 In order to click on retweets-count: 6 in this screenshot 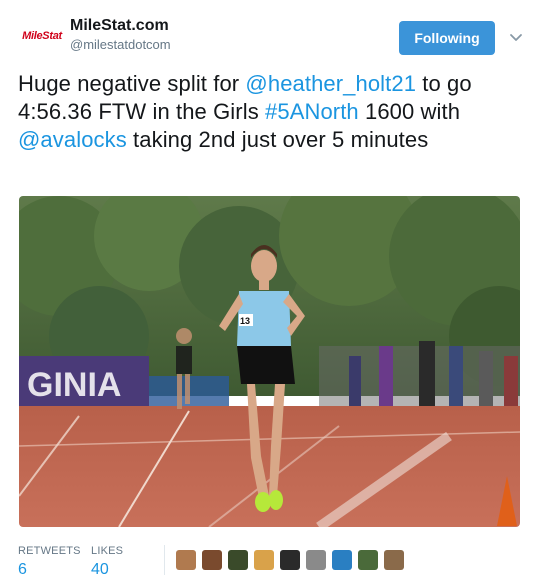, I will do `click(49, 569)`.